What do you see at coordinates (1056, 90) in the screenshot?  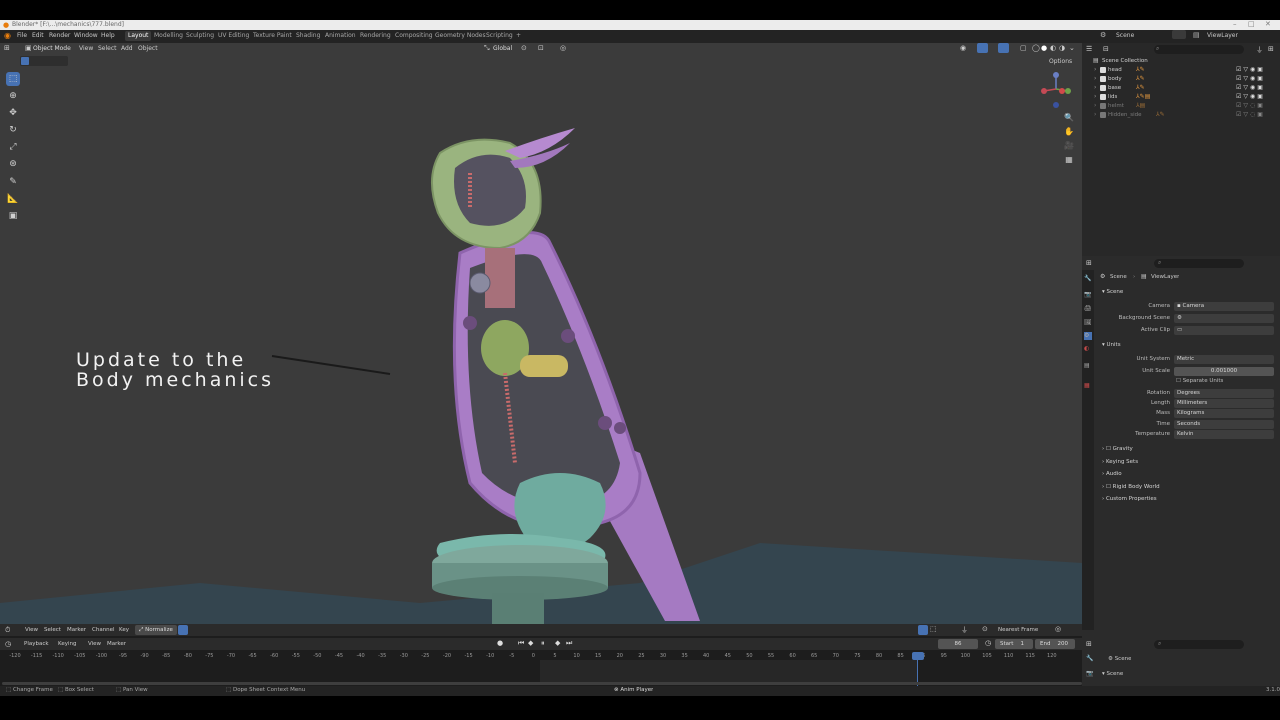 I see `navigation-gizmo` at bounding box center [1056, 90].